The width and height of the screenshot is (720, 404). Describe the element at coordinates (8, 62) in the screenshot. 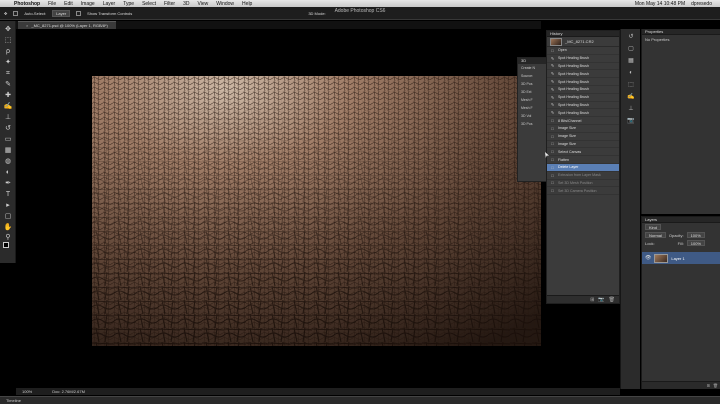

I see `magic-wand-icon: ✦` at that location.